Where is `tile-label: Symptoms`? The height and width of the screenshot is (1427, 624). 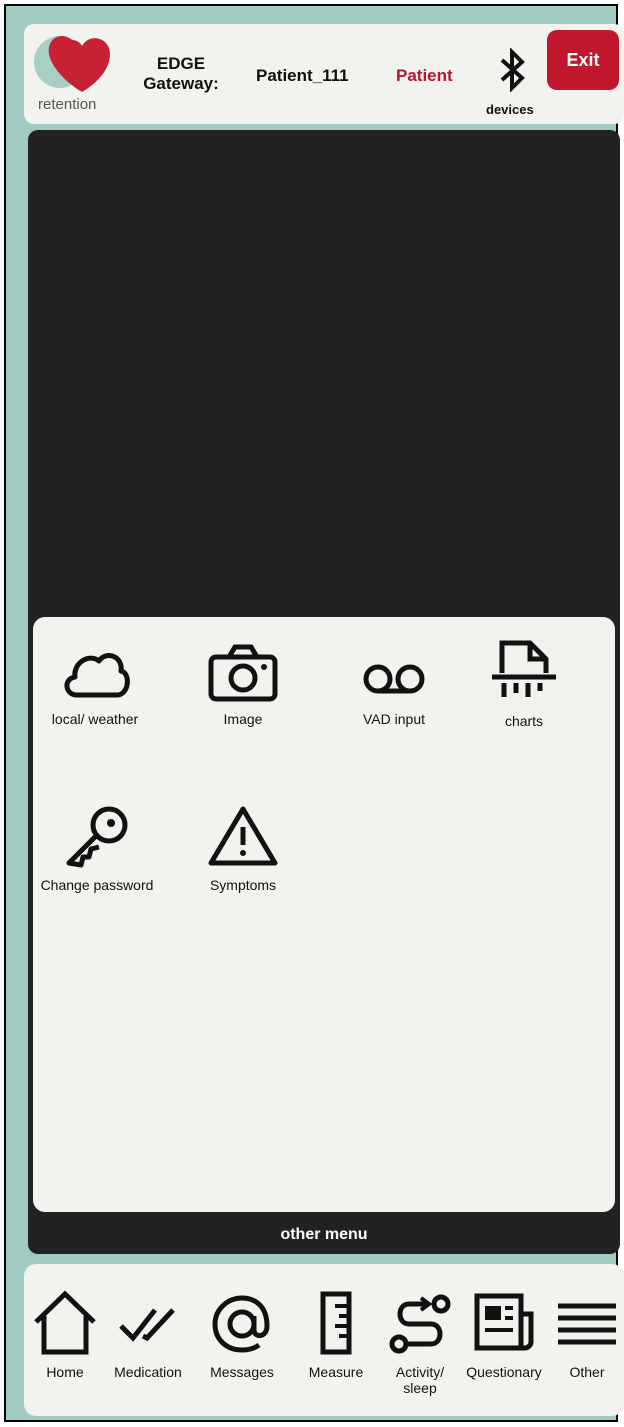 tile-label: Symptoms is located at coordinates (243, 885).